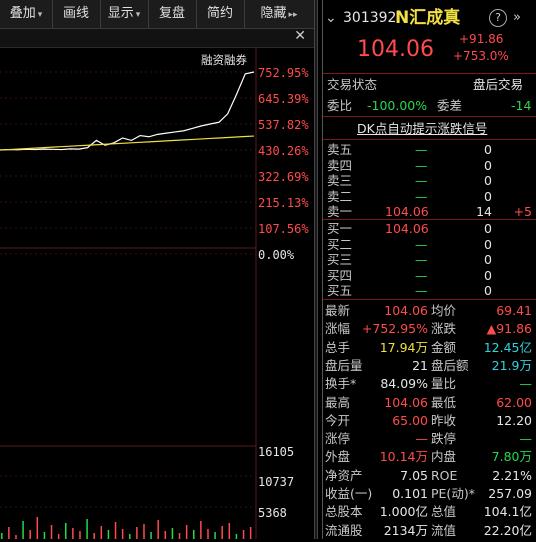  What do you see at coordinates (498, 84) in the screenshot?
I see `status-value: 盘后交易` at bounding box center [498, 84].